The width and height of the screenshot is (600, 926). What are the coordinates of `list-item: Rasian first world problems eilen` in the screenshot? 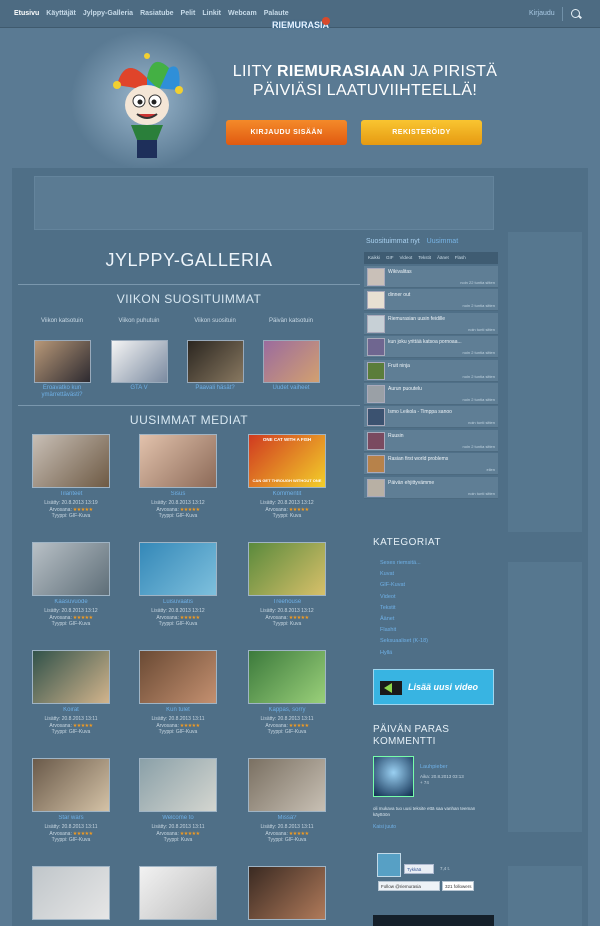 It's located at (431, 464).